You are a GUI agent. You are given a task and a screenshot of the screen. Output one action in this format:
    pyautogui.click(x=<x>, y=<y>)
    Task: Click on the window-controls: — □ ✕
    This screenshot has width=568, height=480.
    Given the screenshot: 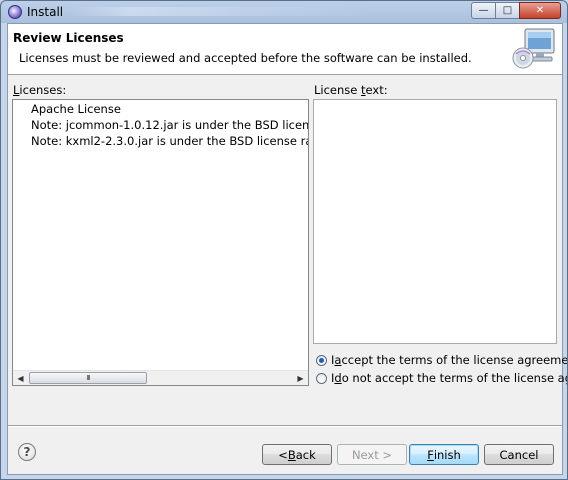 What is the action you would take?
    pyautogui.click(x=516, y=10)
    